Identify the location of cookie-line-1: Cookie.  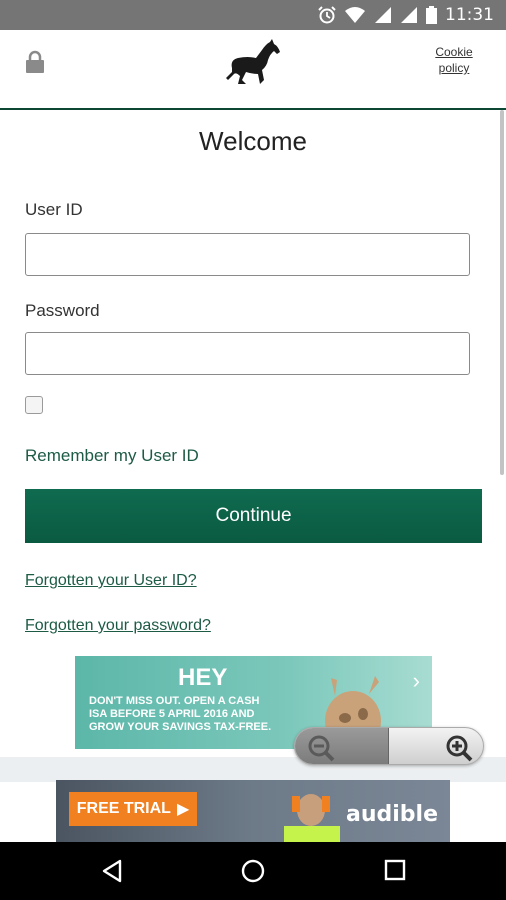
(454, 52).